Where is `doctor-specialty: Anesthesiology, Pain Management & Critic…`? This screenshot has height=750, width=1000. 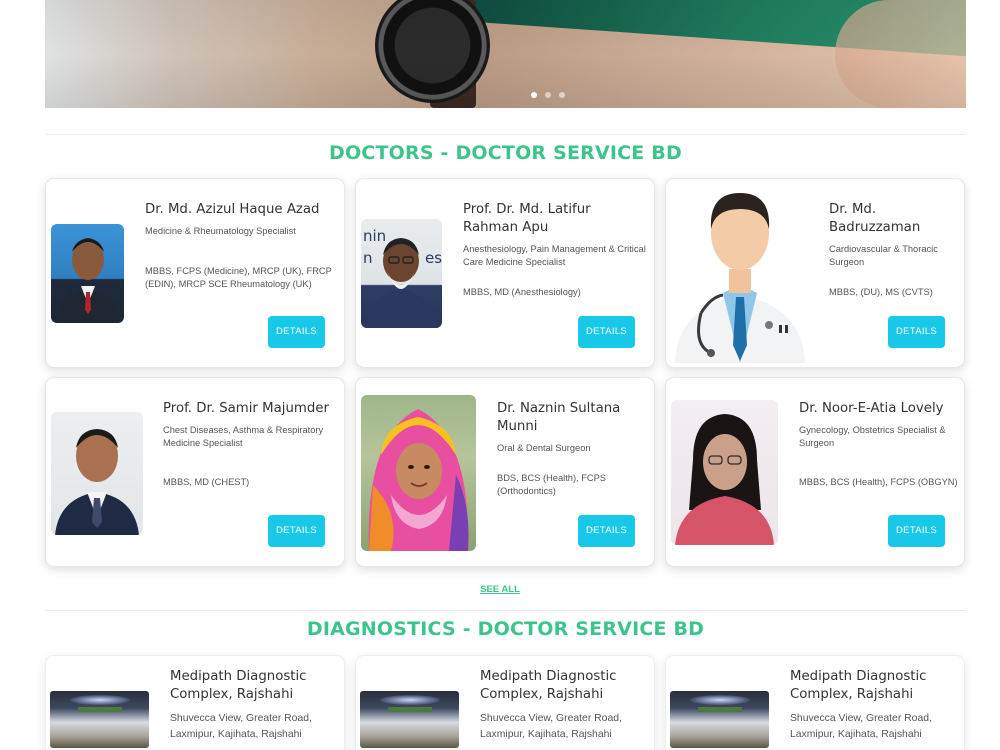 doctor-specialty: Anesthesiology, Pain Management & Critic… is located at coordinates (554, 255).